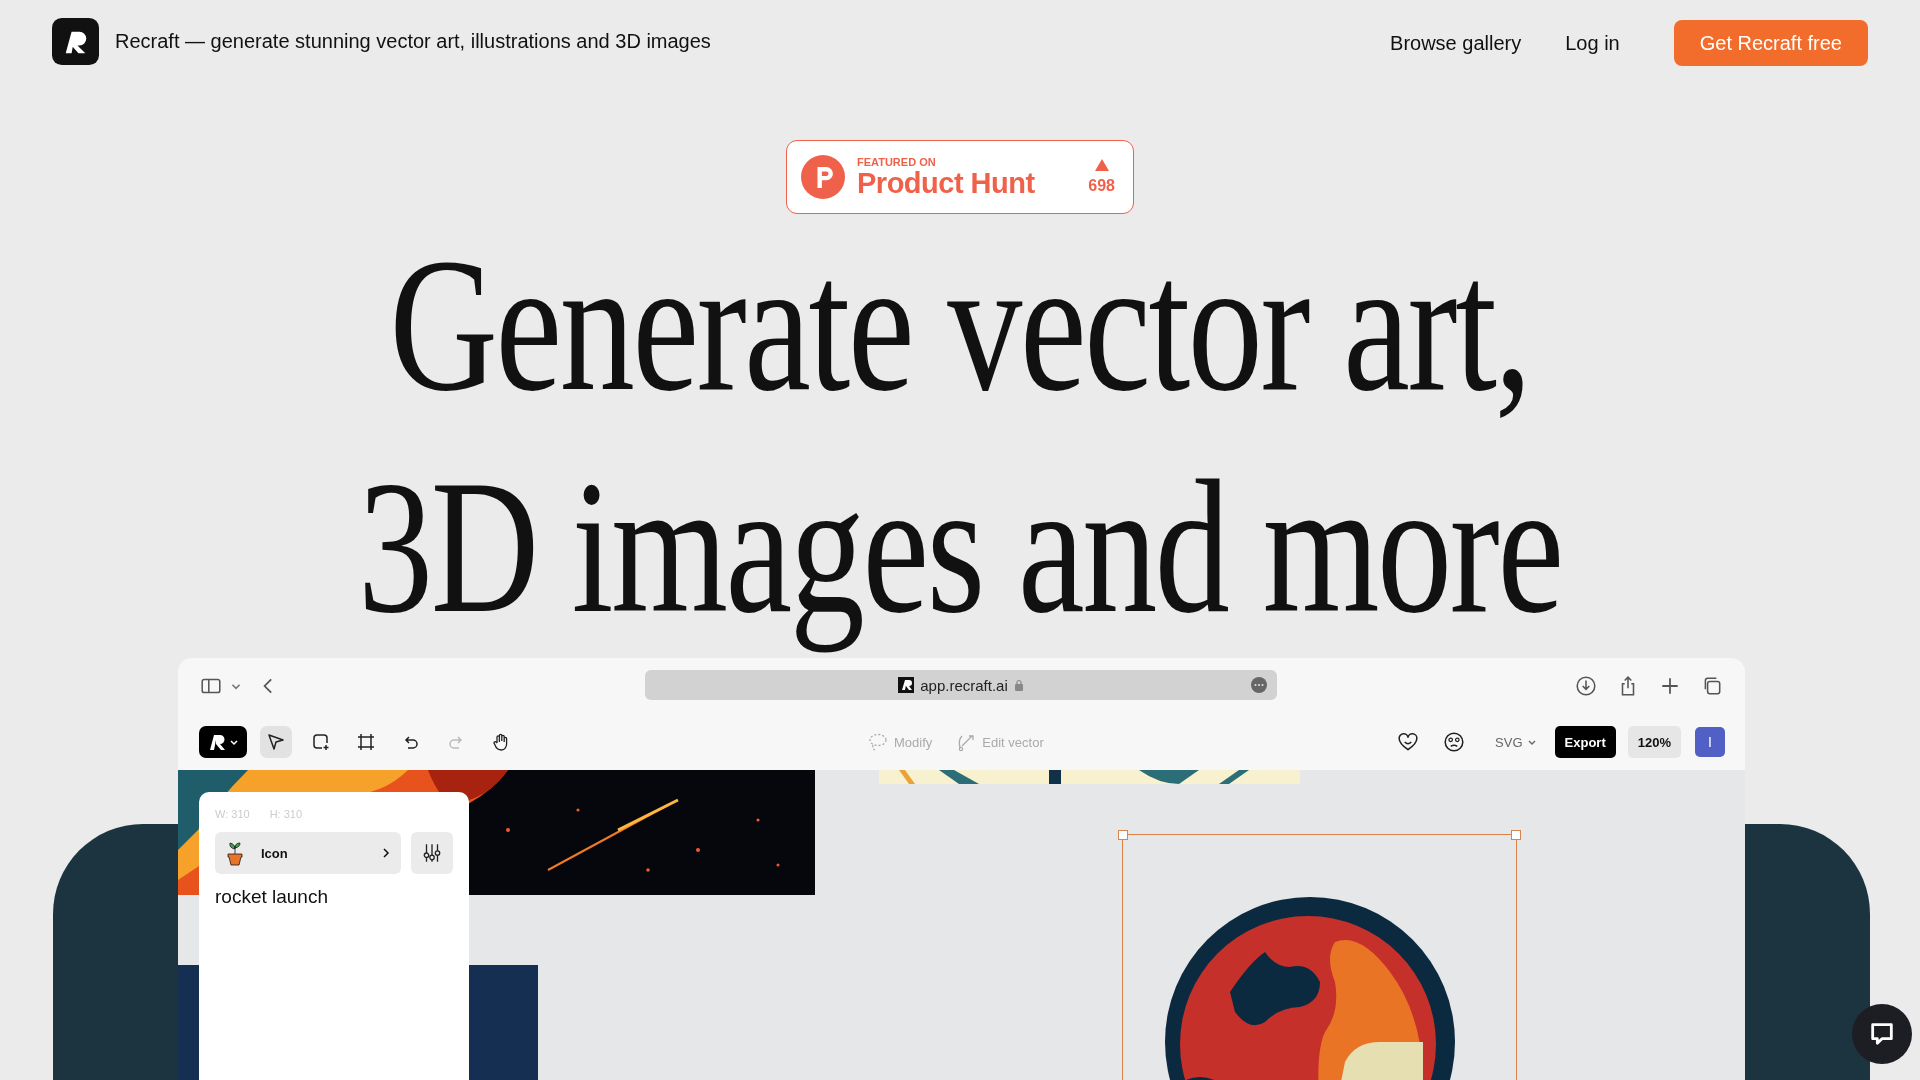 The image size is (1920, 1080). Describe the element at coordinates (234, 742) in the screenshot. I see `chevron-down-icon` at that location.